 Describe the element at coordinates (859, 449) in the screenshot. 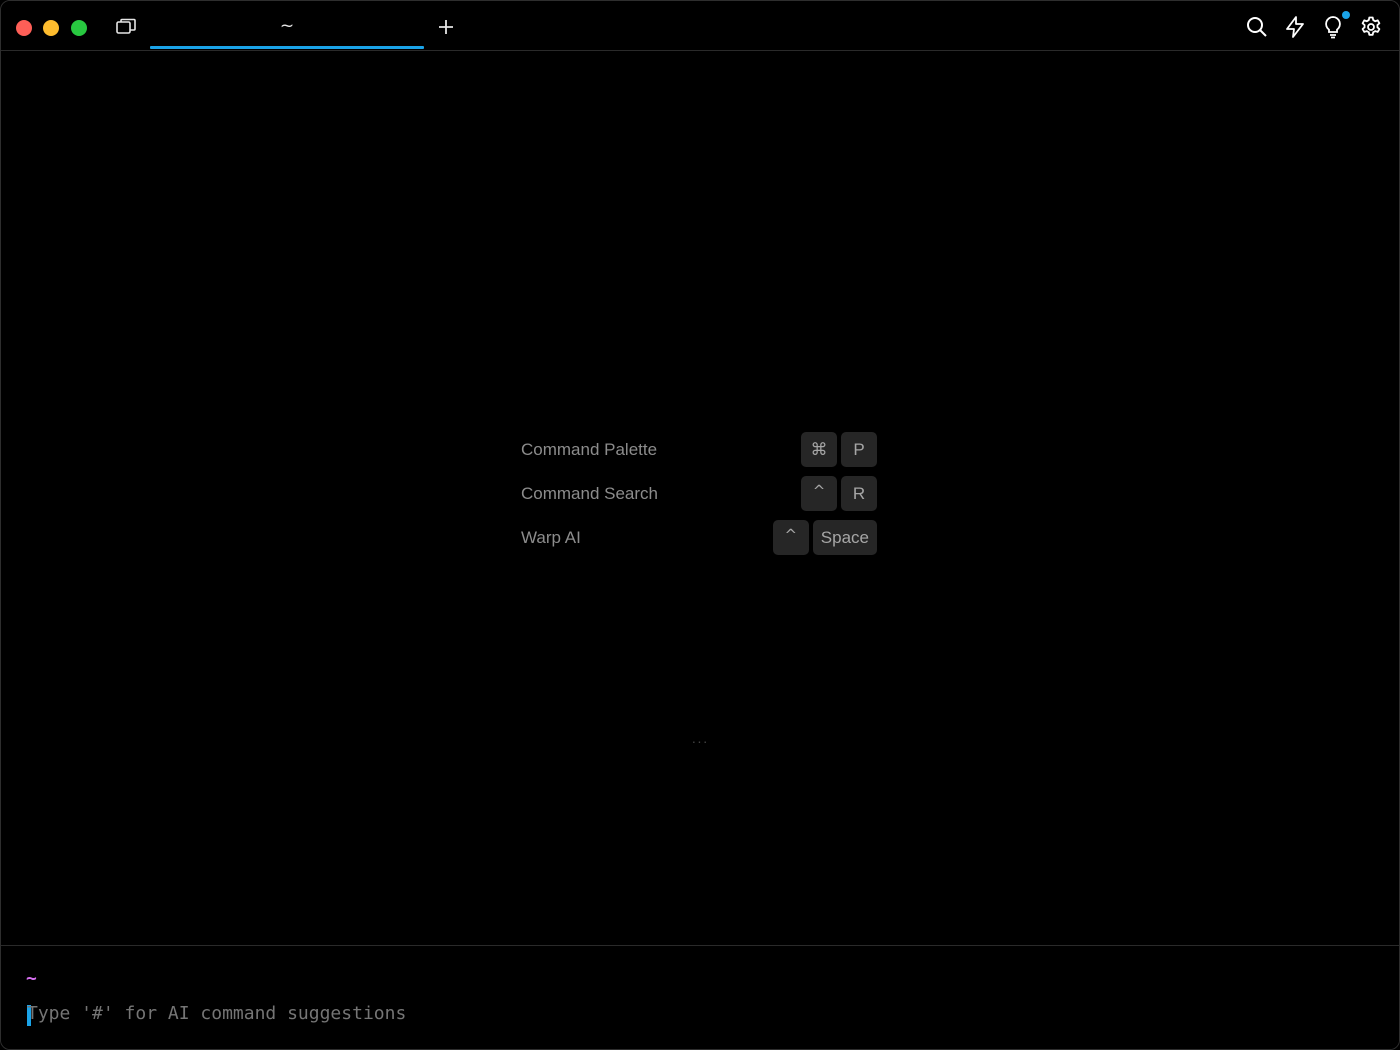

I see `key-p: P` at that location.